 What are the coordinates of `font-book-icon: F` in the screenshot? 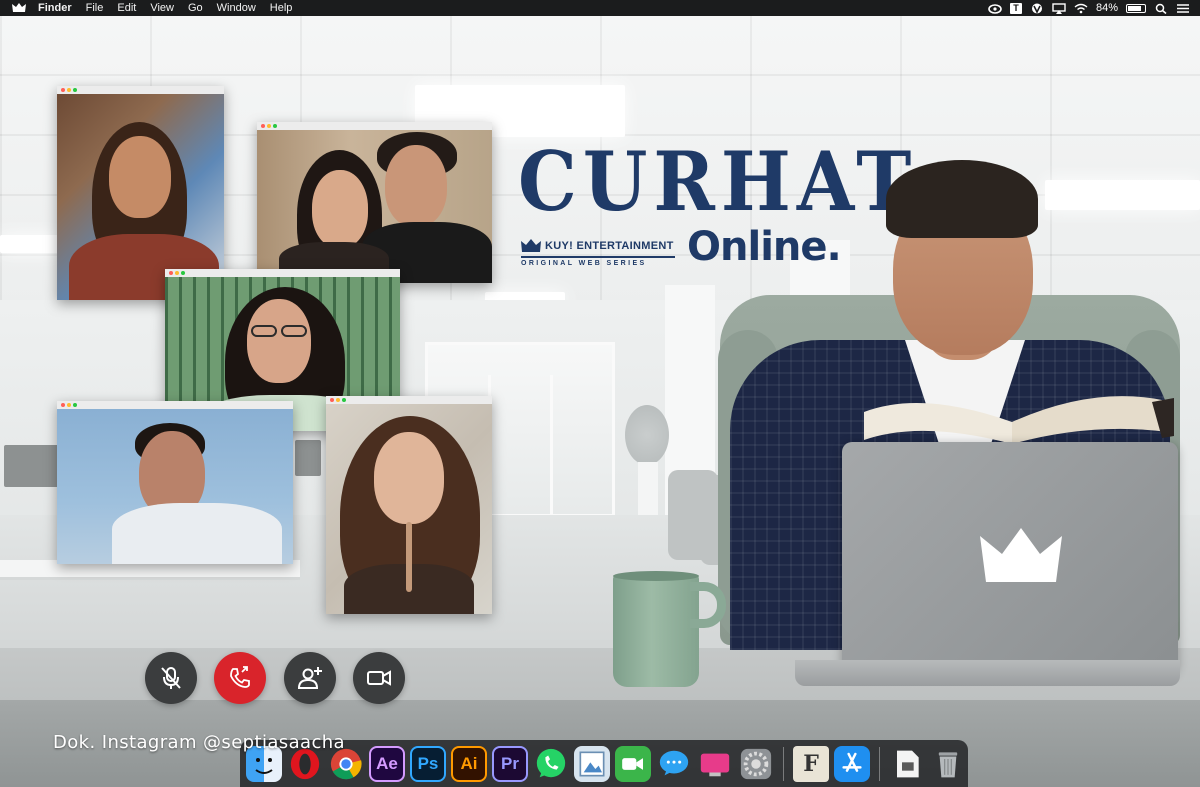 It's located at (811, 763).